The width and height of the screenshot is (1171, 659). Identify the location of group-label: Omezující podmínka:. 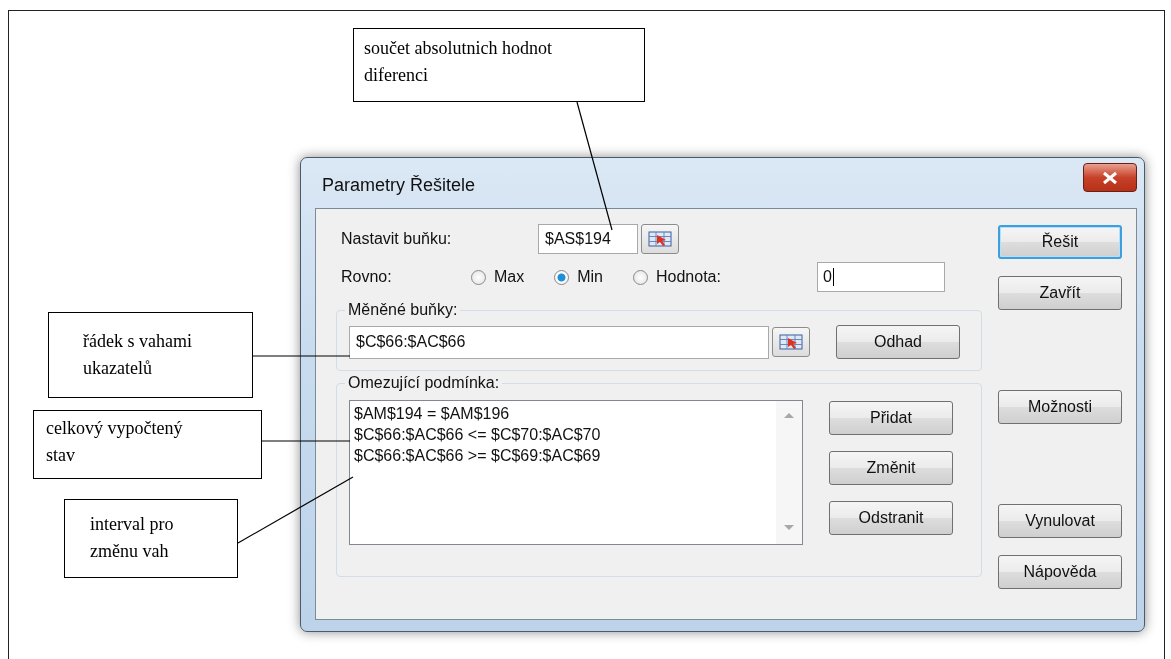
(424, 383).